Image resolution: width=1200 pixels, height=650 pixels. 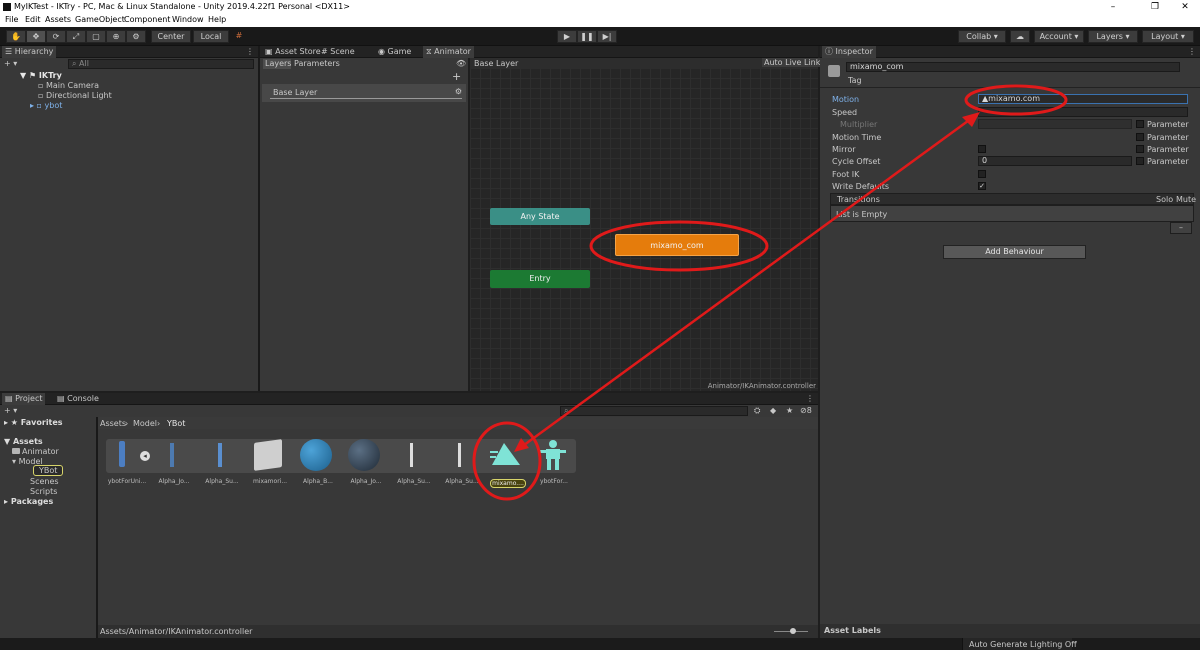 What do you see at coordinates (28, 501) in the screenshot?
I see `packages-item: ▸ Packages` at bounding box center [28, 501].